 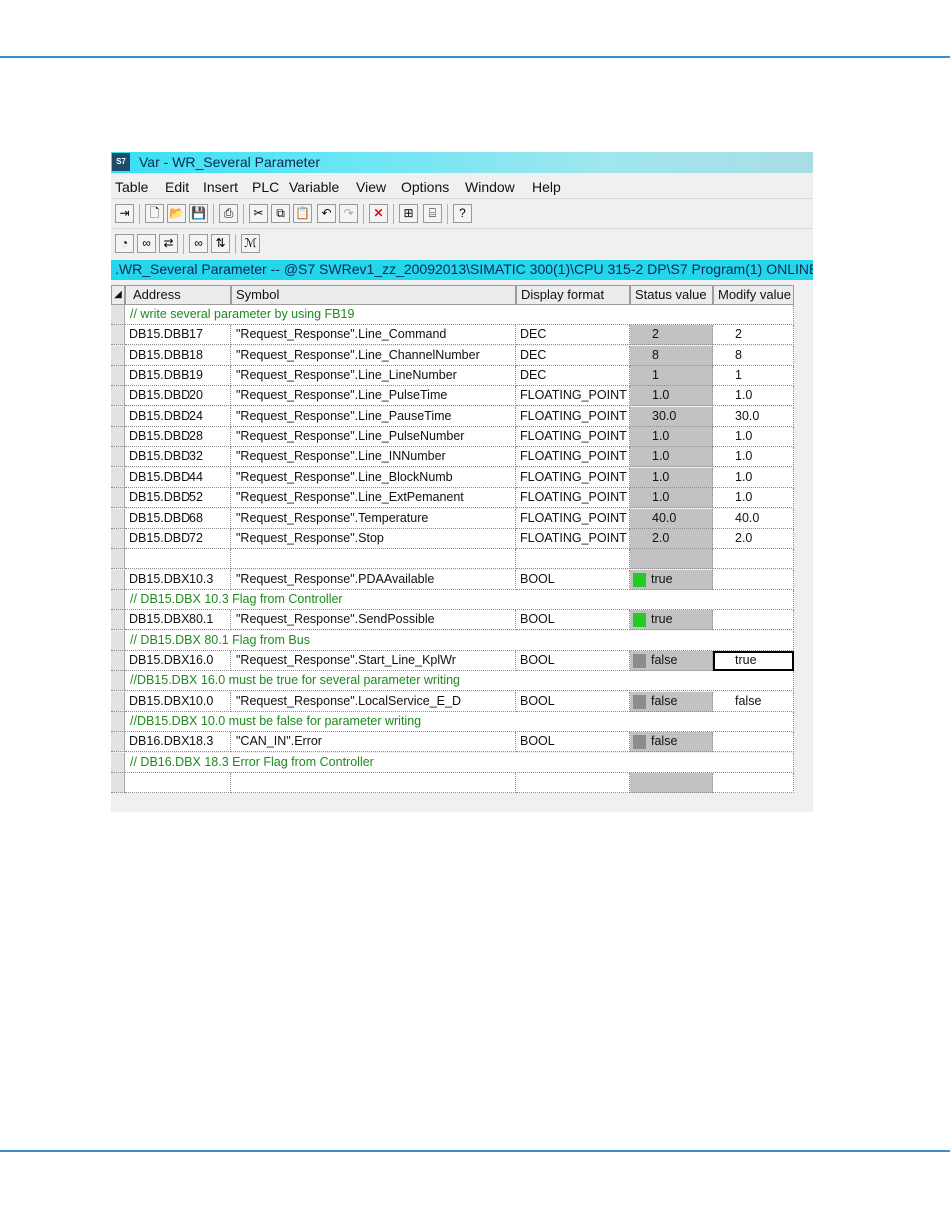 What do you see at coordinates (373, 518) in the screenshot?
I see `symbol-cell: "Request_Response".Temperature` at bounding box center [373, 518].